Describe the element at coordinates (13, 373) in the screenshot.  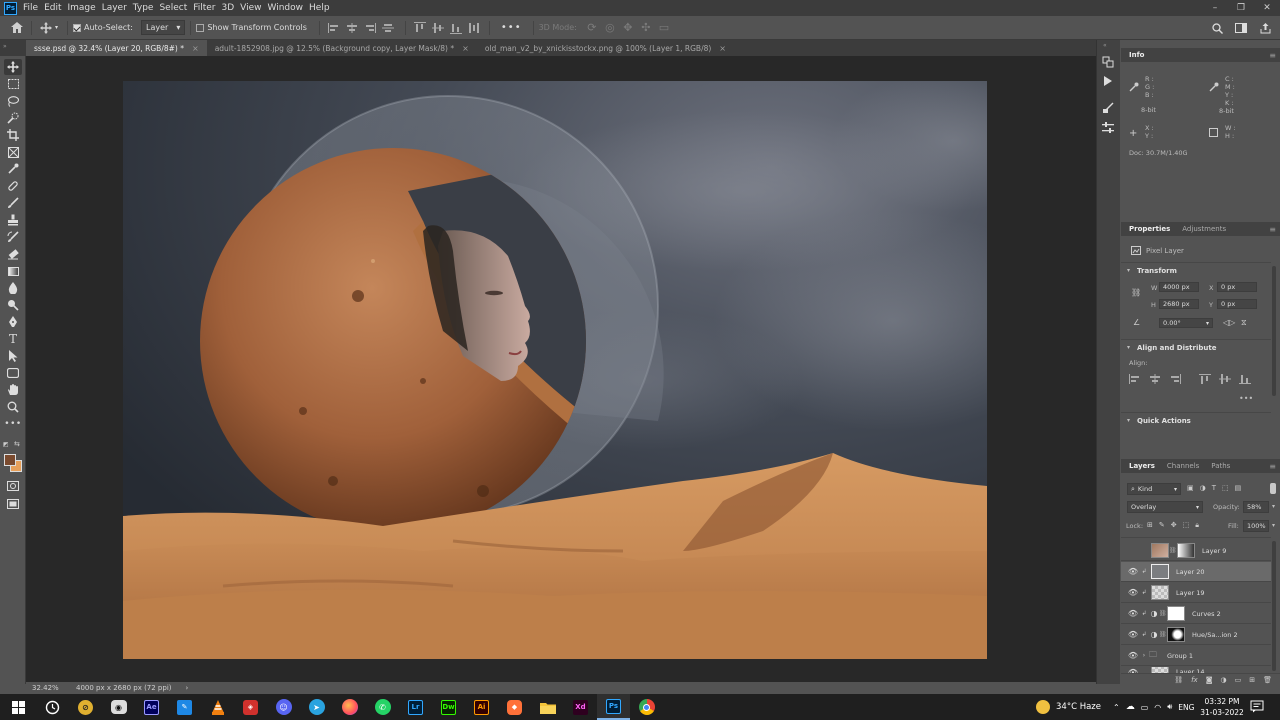
I see `rectangle-tool-icon` at that location.